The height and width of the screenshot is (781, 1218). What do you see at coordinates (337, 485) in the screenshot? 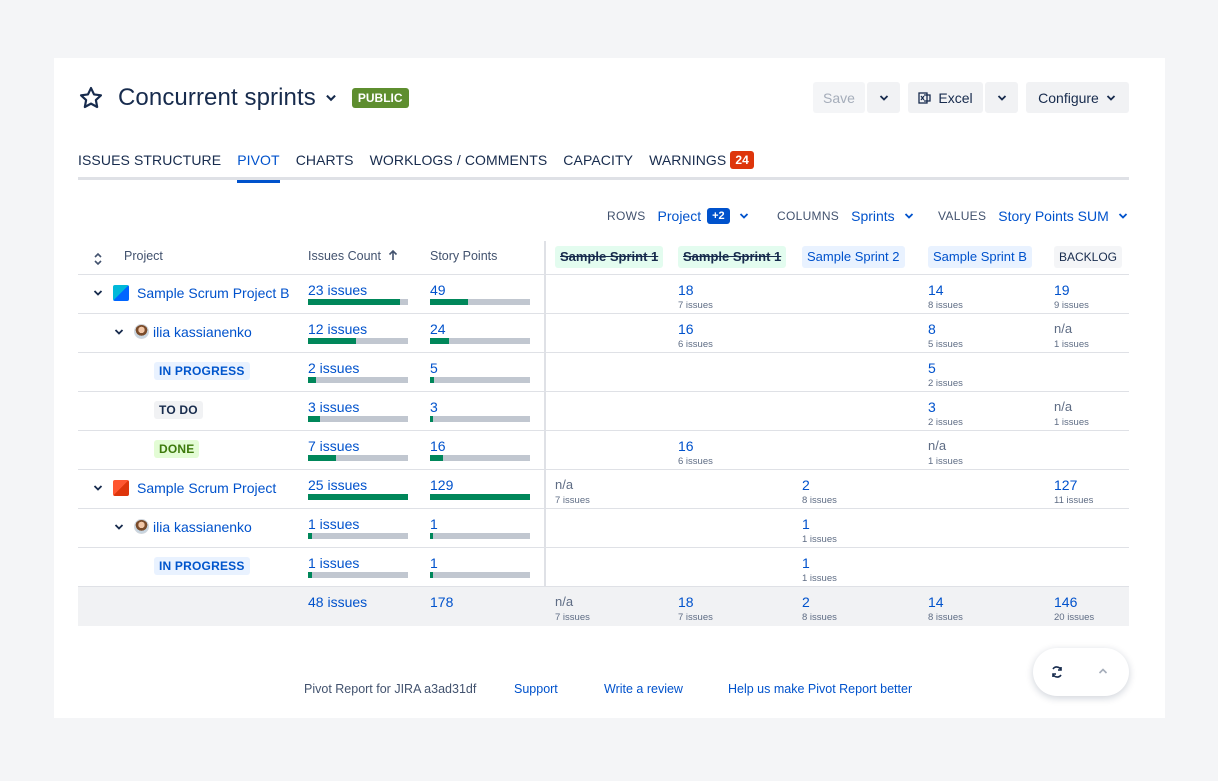
I see `issues-count-link: 25 issues` at bounding box center [337, 485].